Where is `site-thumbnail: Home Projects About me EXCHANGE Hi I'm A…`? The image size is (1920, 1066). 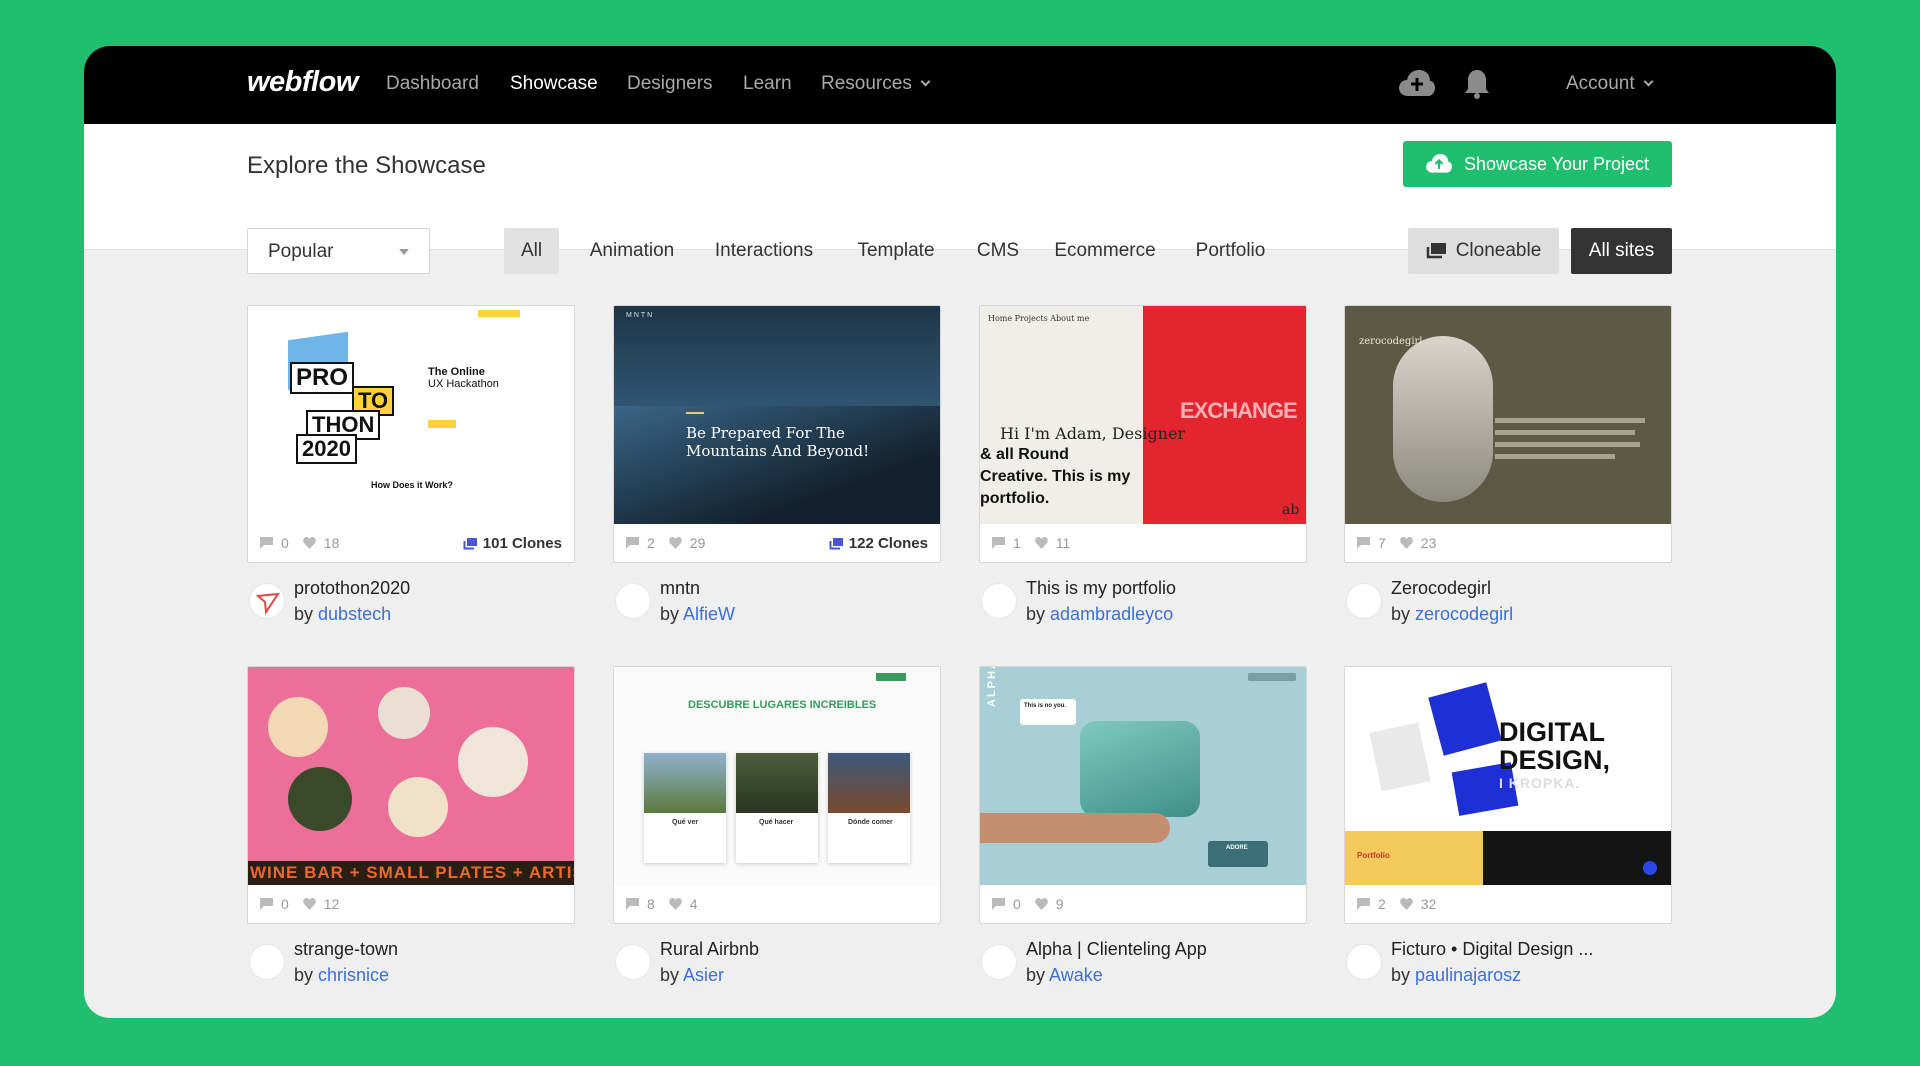
site-thumbnail: Home Projects About me EXCHANGE Hi I'm A… is located at coordinates (1143, 415).